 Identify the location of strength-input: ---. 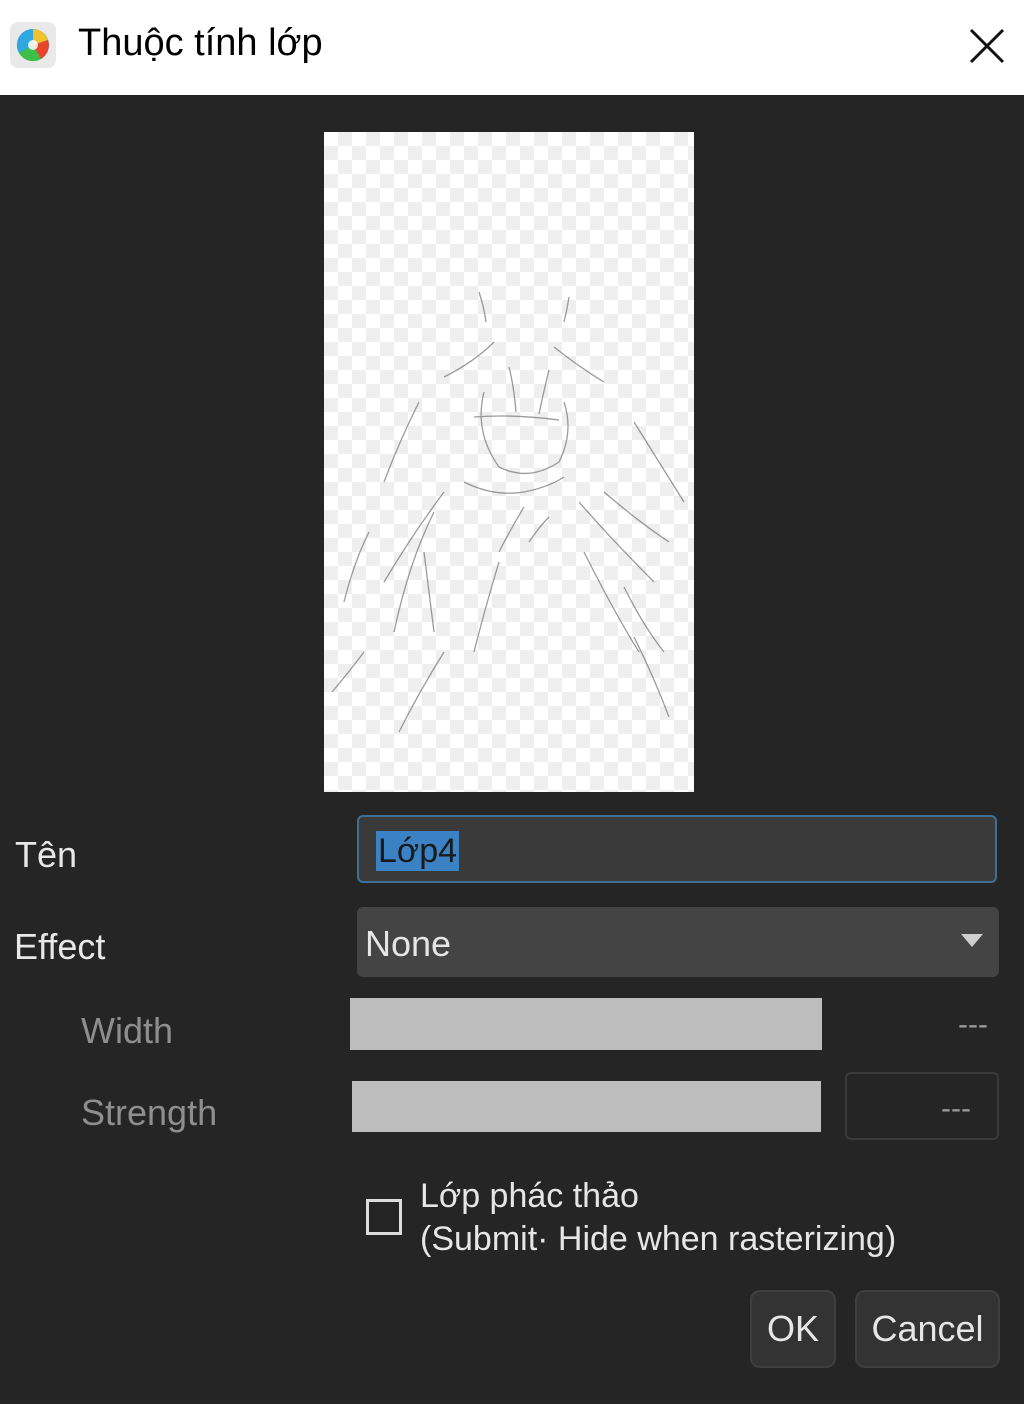
(922, 1106).